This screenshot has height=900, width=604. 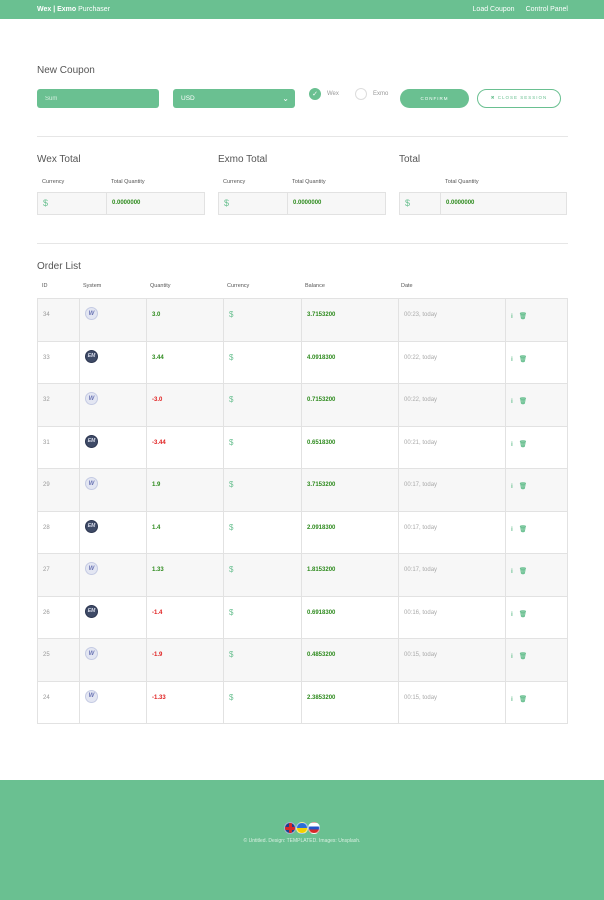 I want to click on check-icon: ✓, so click(x=315, y=94).